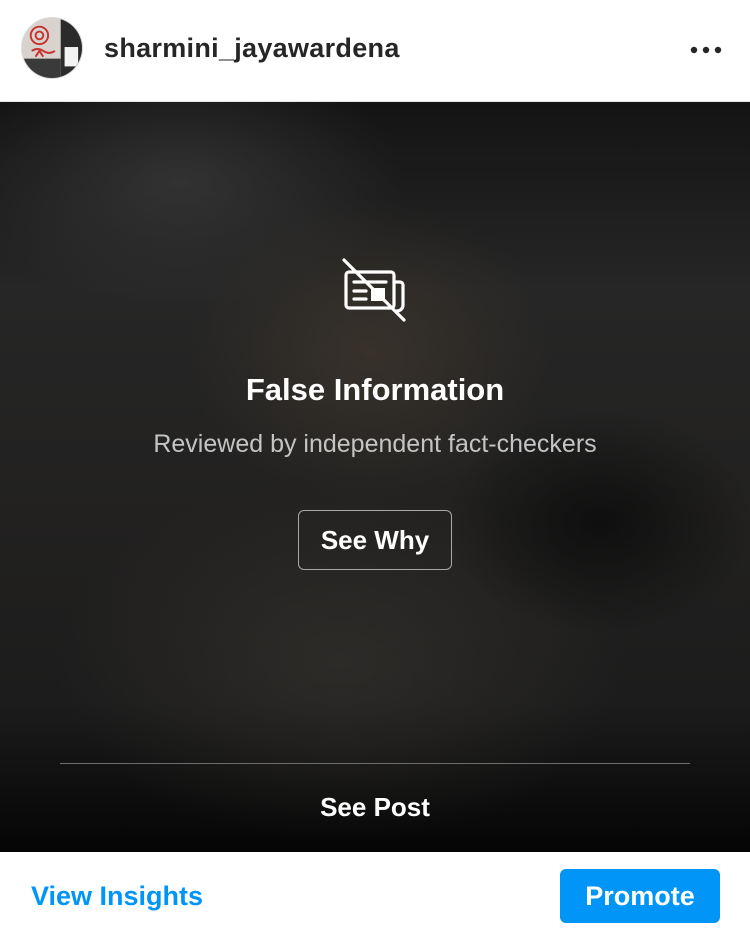  I want to click on avatar, so click(52, 48).